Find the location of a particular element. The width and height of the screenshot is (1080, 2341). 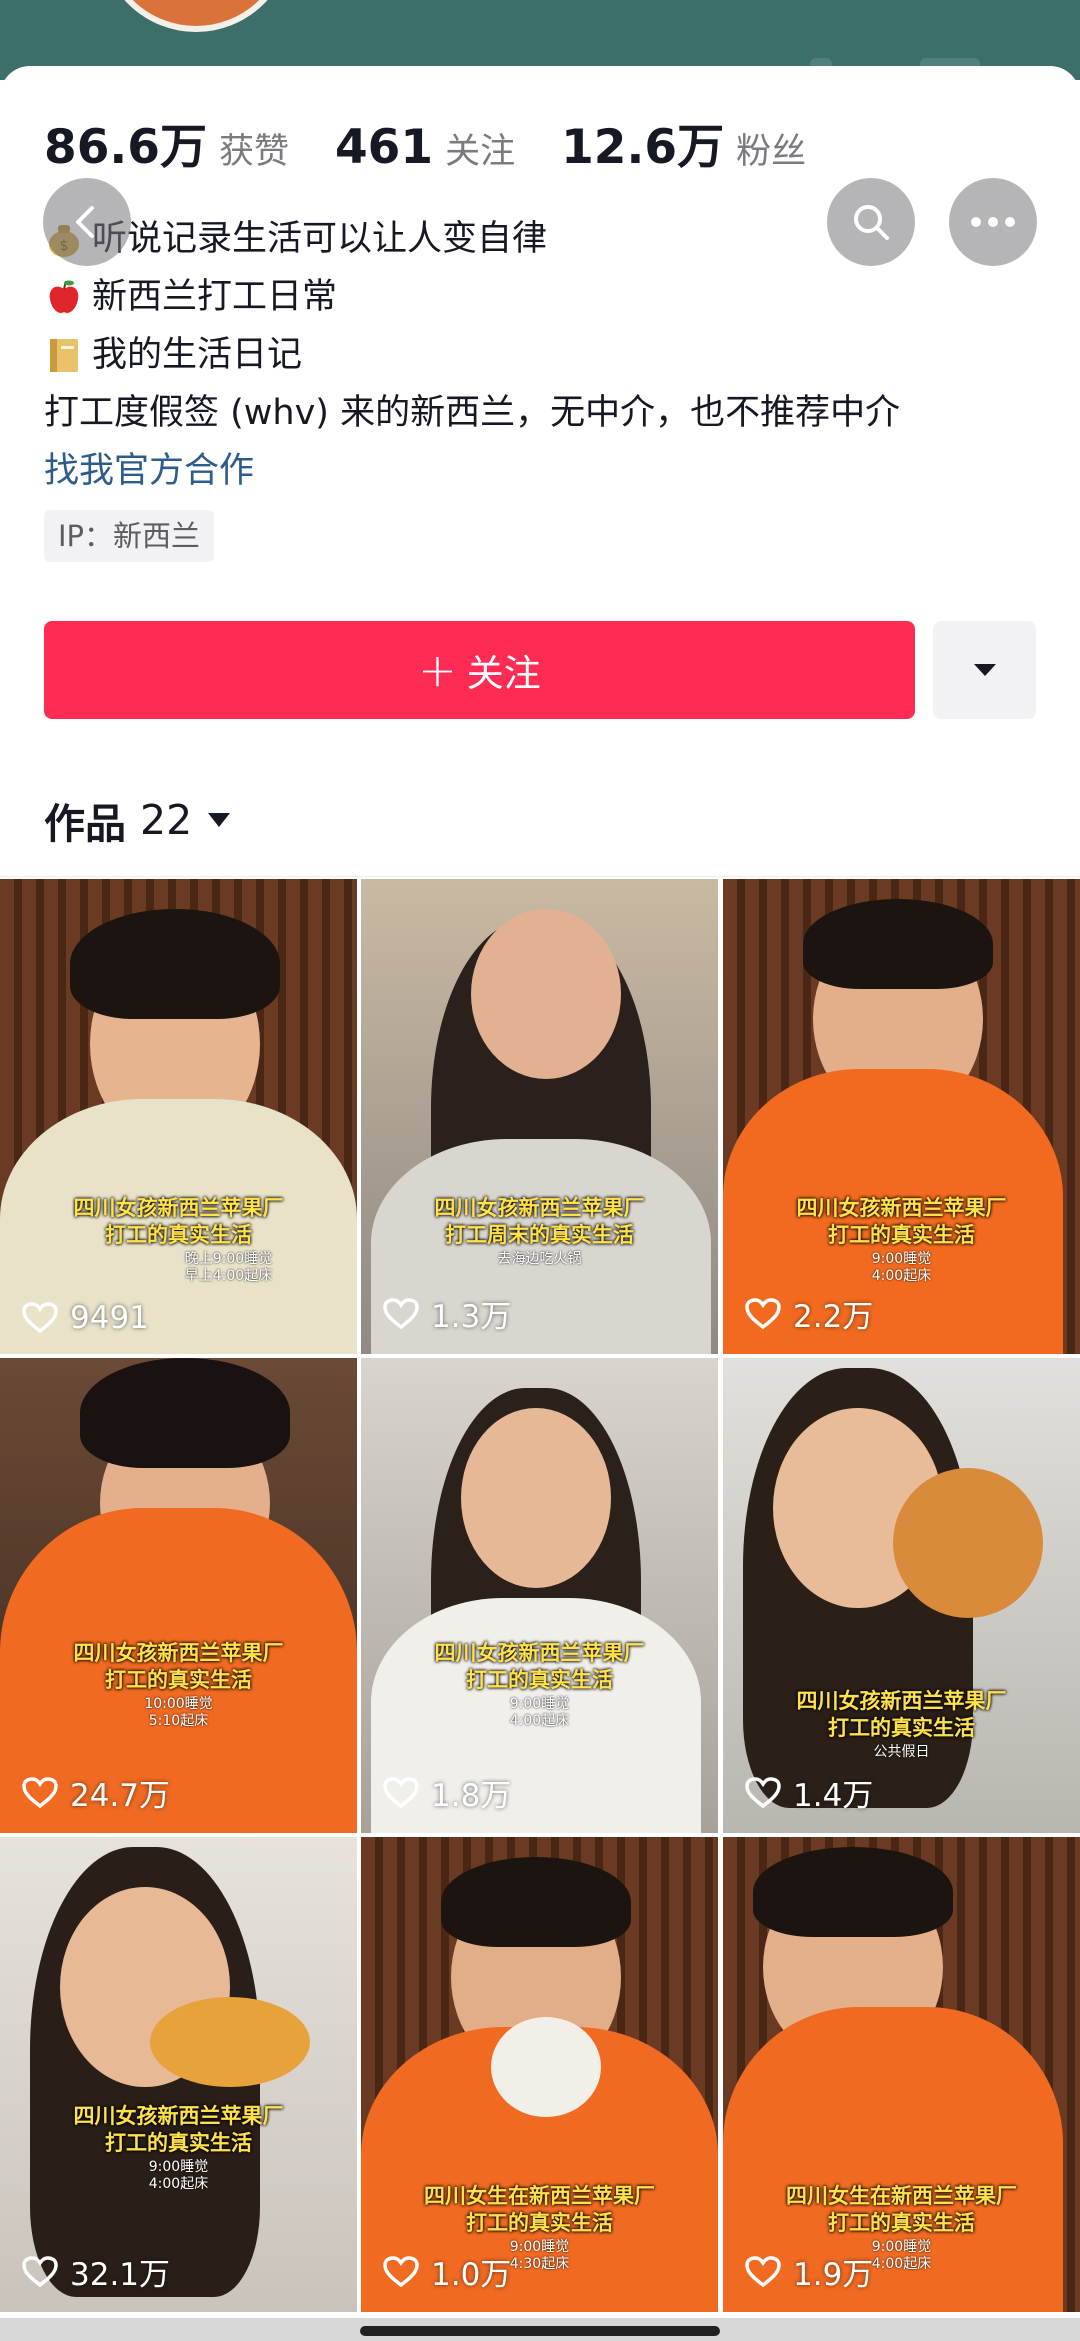

video-thumbnail: 四川女孩新西兰苹果厂 打工的真实生活 9:00睡觉 4:00起床 2.2万 is located at coordinates (901, 1116).